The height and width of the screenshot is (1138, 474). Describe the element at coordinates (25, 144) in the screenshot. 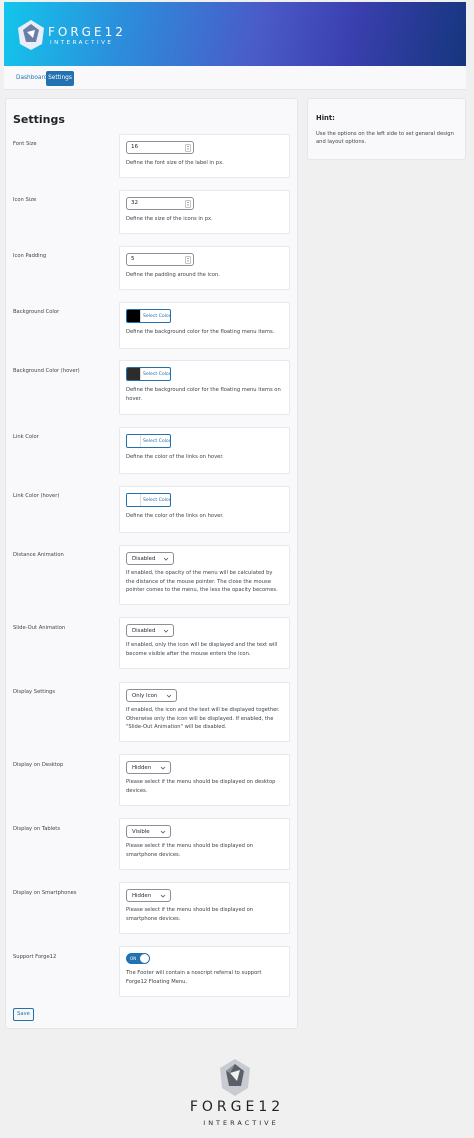

I see `font-size-label: Font Size` at that location.